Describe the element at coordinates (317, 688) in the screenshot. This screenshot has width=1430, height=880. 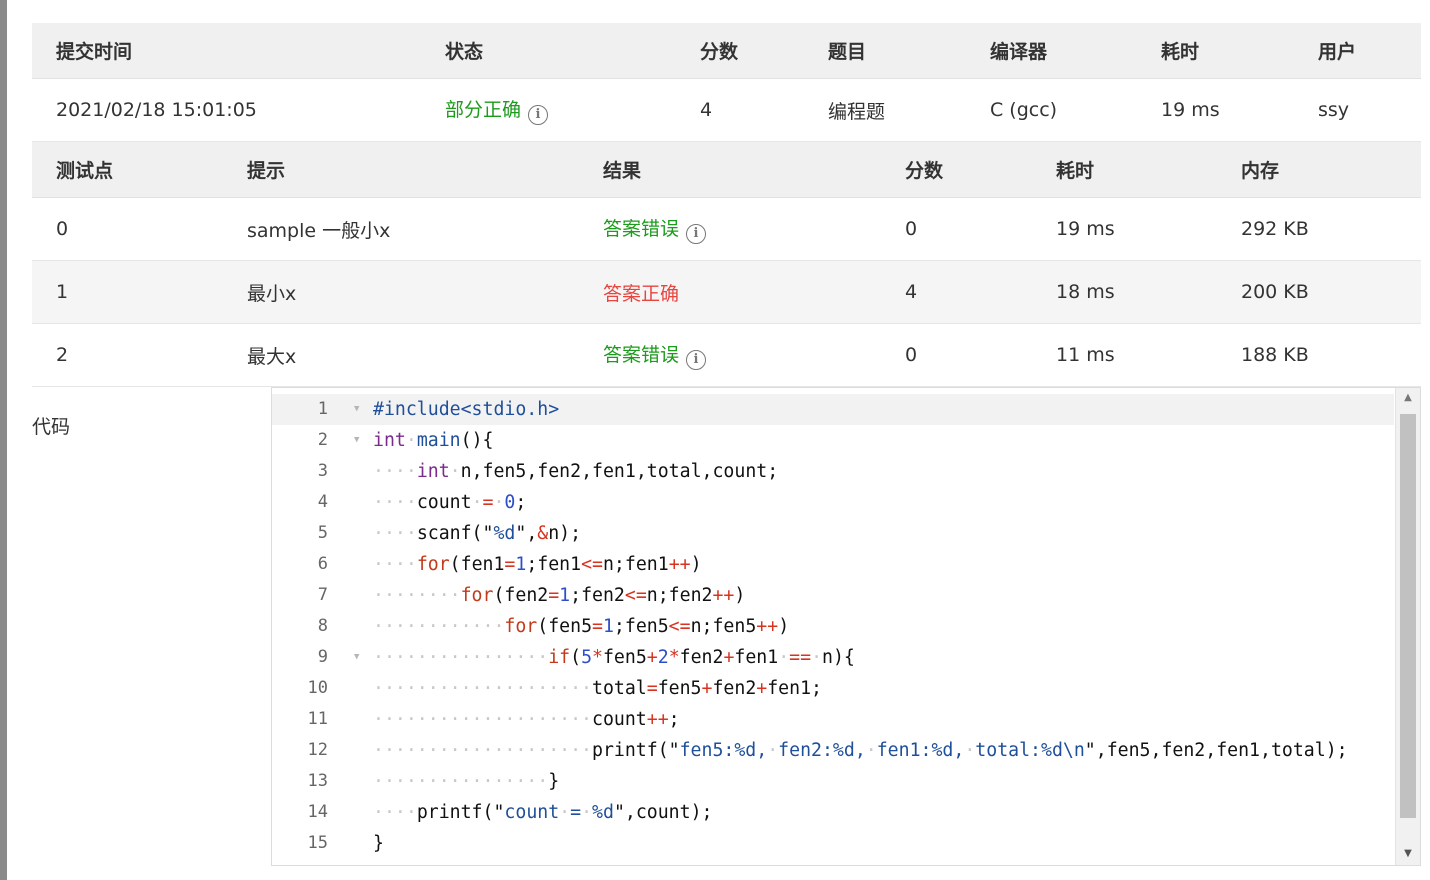
I see `line-number: 10` at that location.